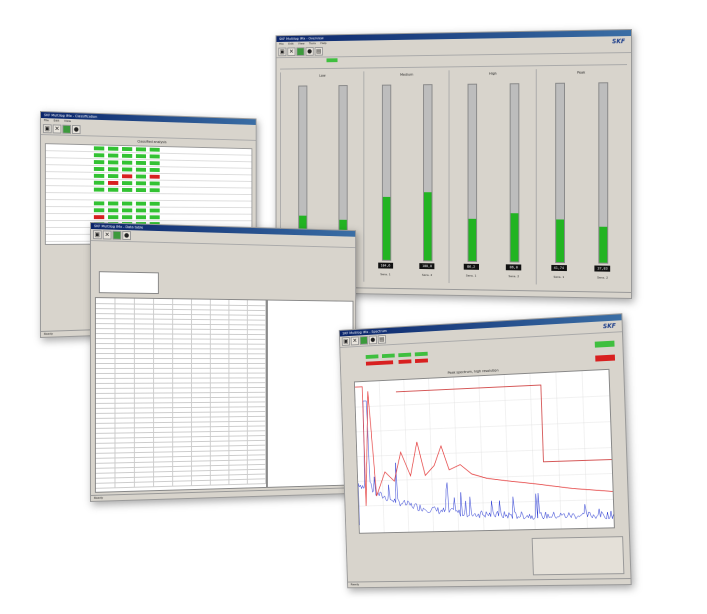  I want to click on status-indicator, so click(332, 60).